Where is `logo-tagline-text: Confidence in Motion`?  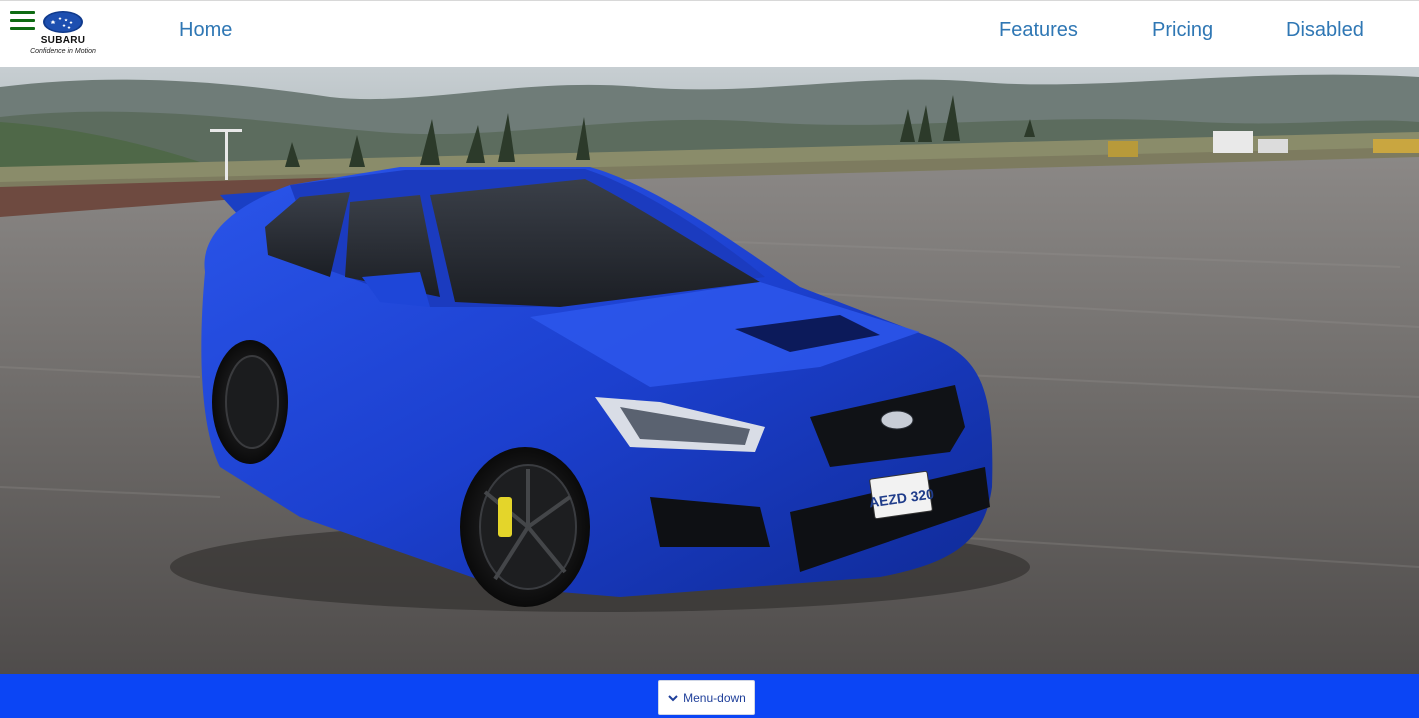 logo-tagline-text: Confidence in Motion is located at coordinates (63, 51).